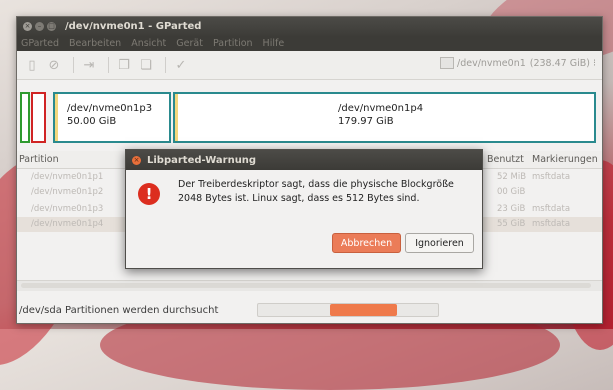  What do you see at coordinates (565, 159) in the screenshot?
I see `column-flags: Markierungen` at bounding box center [565, 159].